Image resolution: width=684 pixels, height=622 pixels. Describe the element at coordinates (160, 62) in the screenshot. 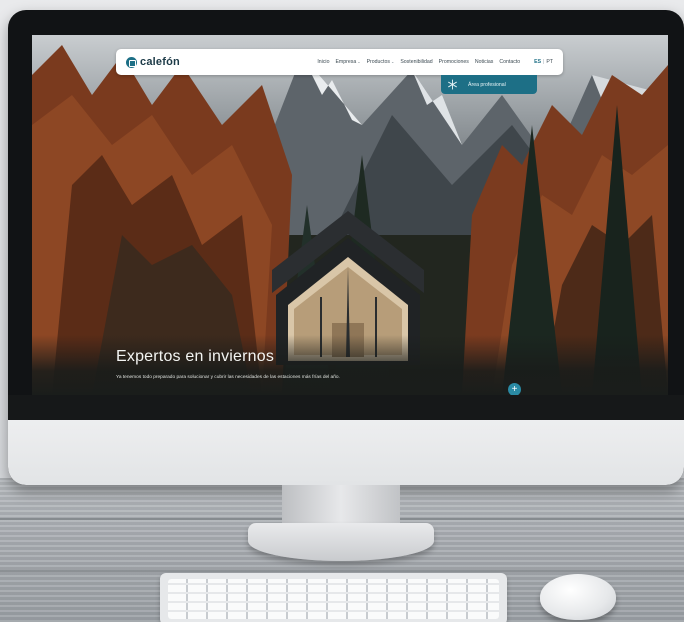

I see `logo-text: calefón` at that location.